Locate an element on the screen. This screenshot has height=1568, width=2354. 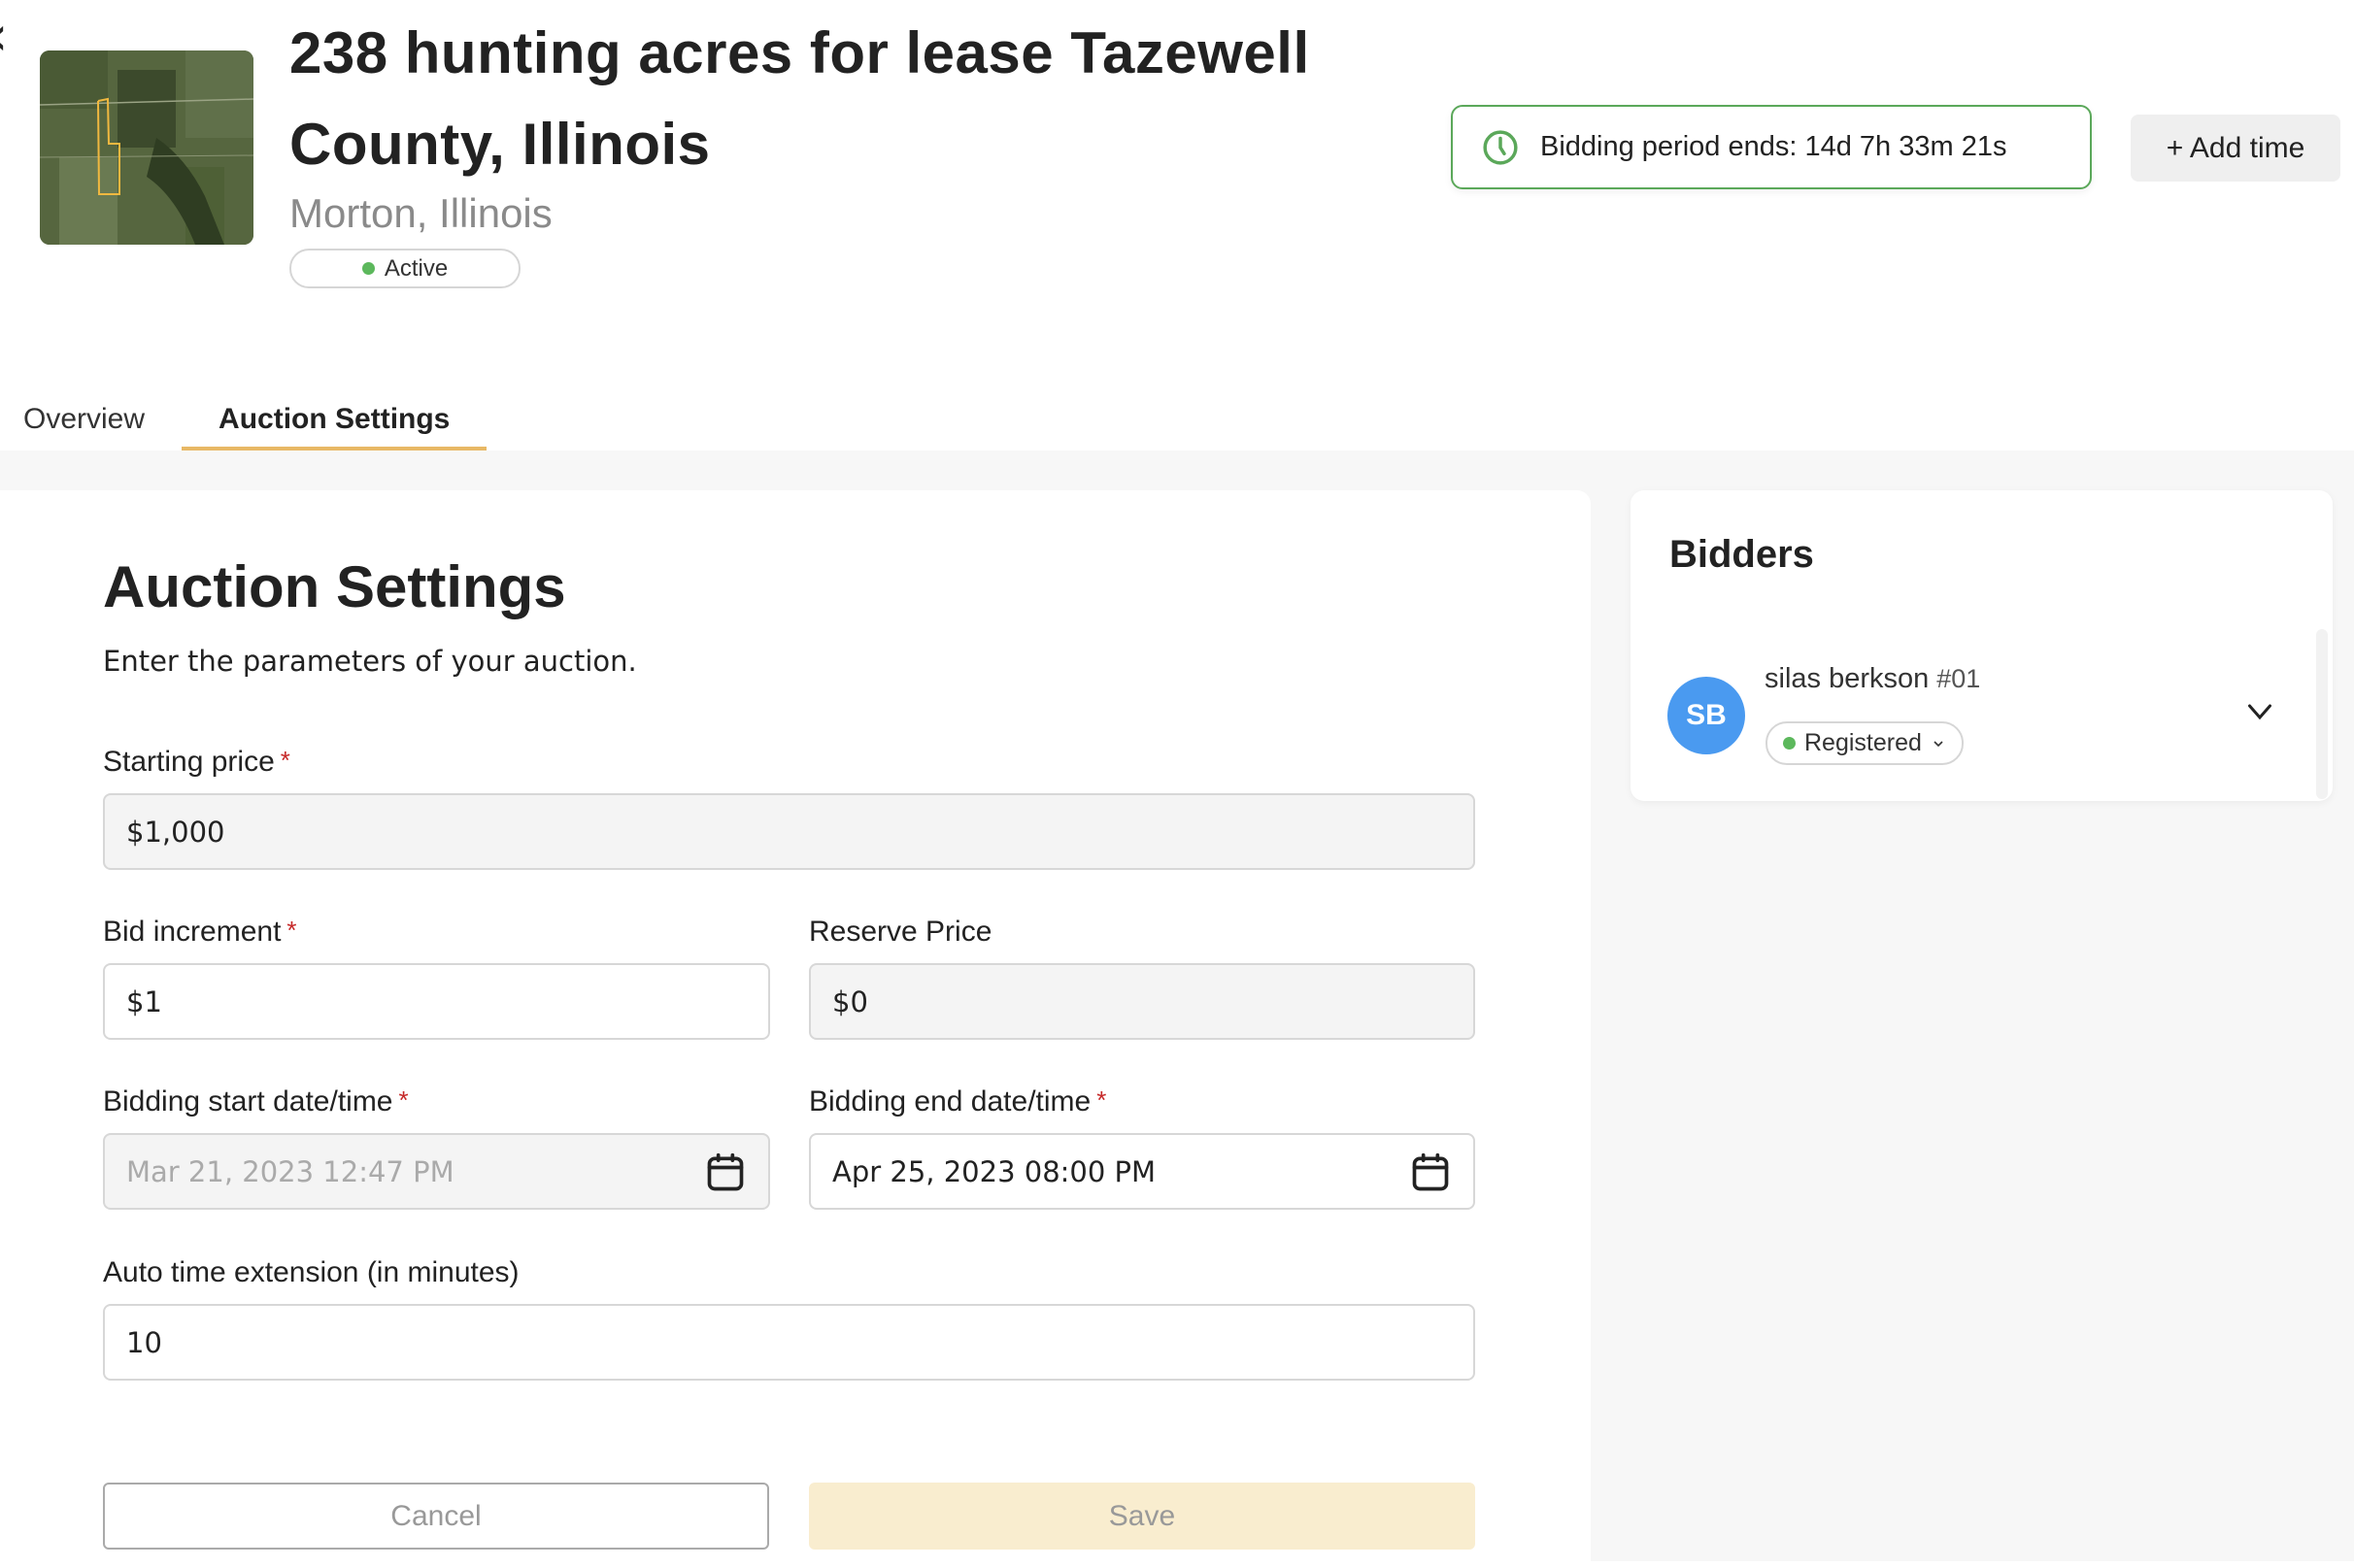
bidder-name: silas berkson is located at coordinates (1847, 678).